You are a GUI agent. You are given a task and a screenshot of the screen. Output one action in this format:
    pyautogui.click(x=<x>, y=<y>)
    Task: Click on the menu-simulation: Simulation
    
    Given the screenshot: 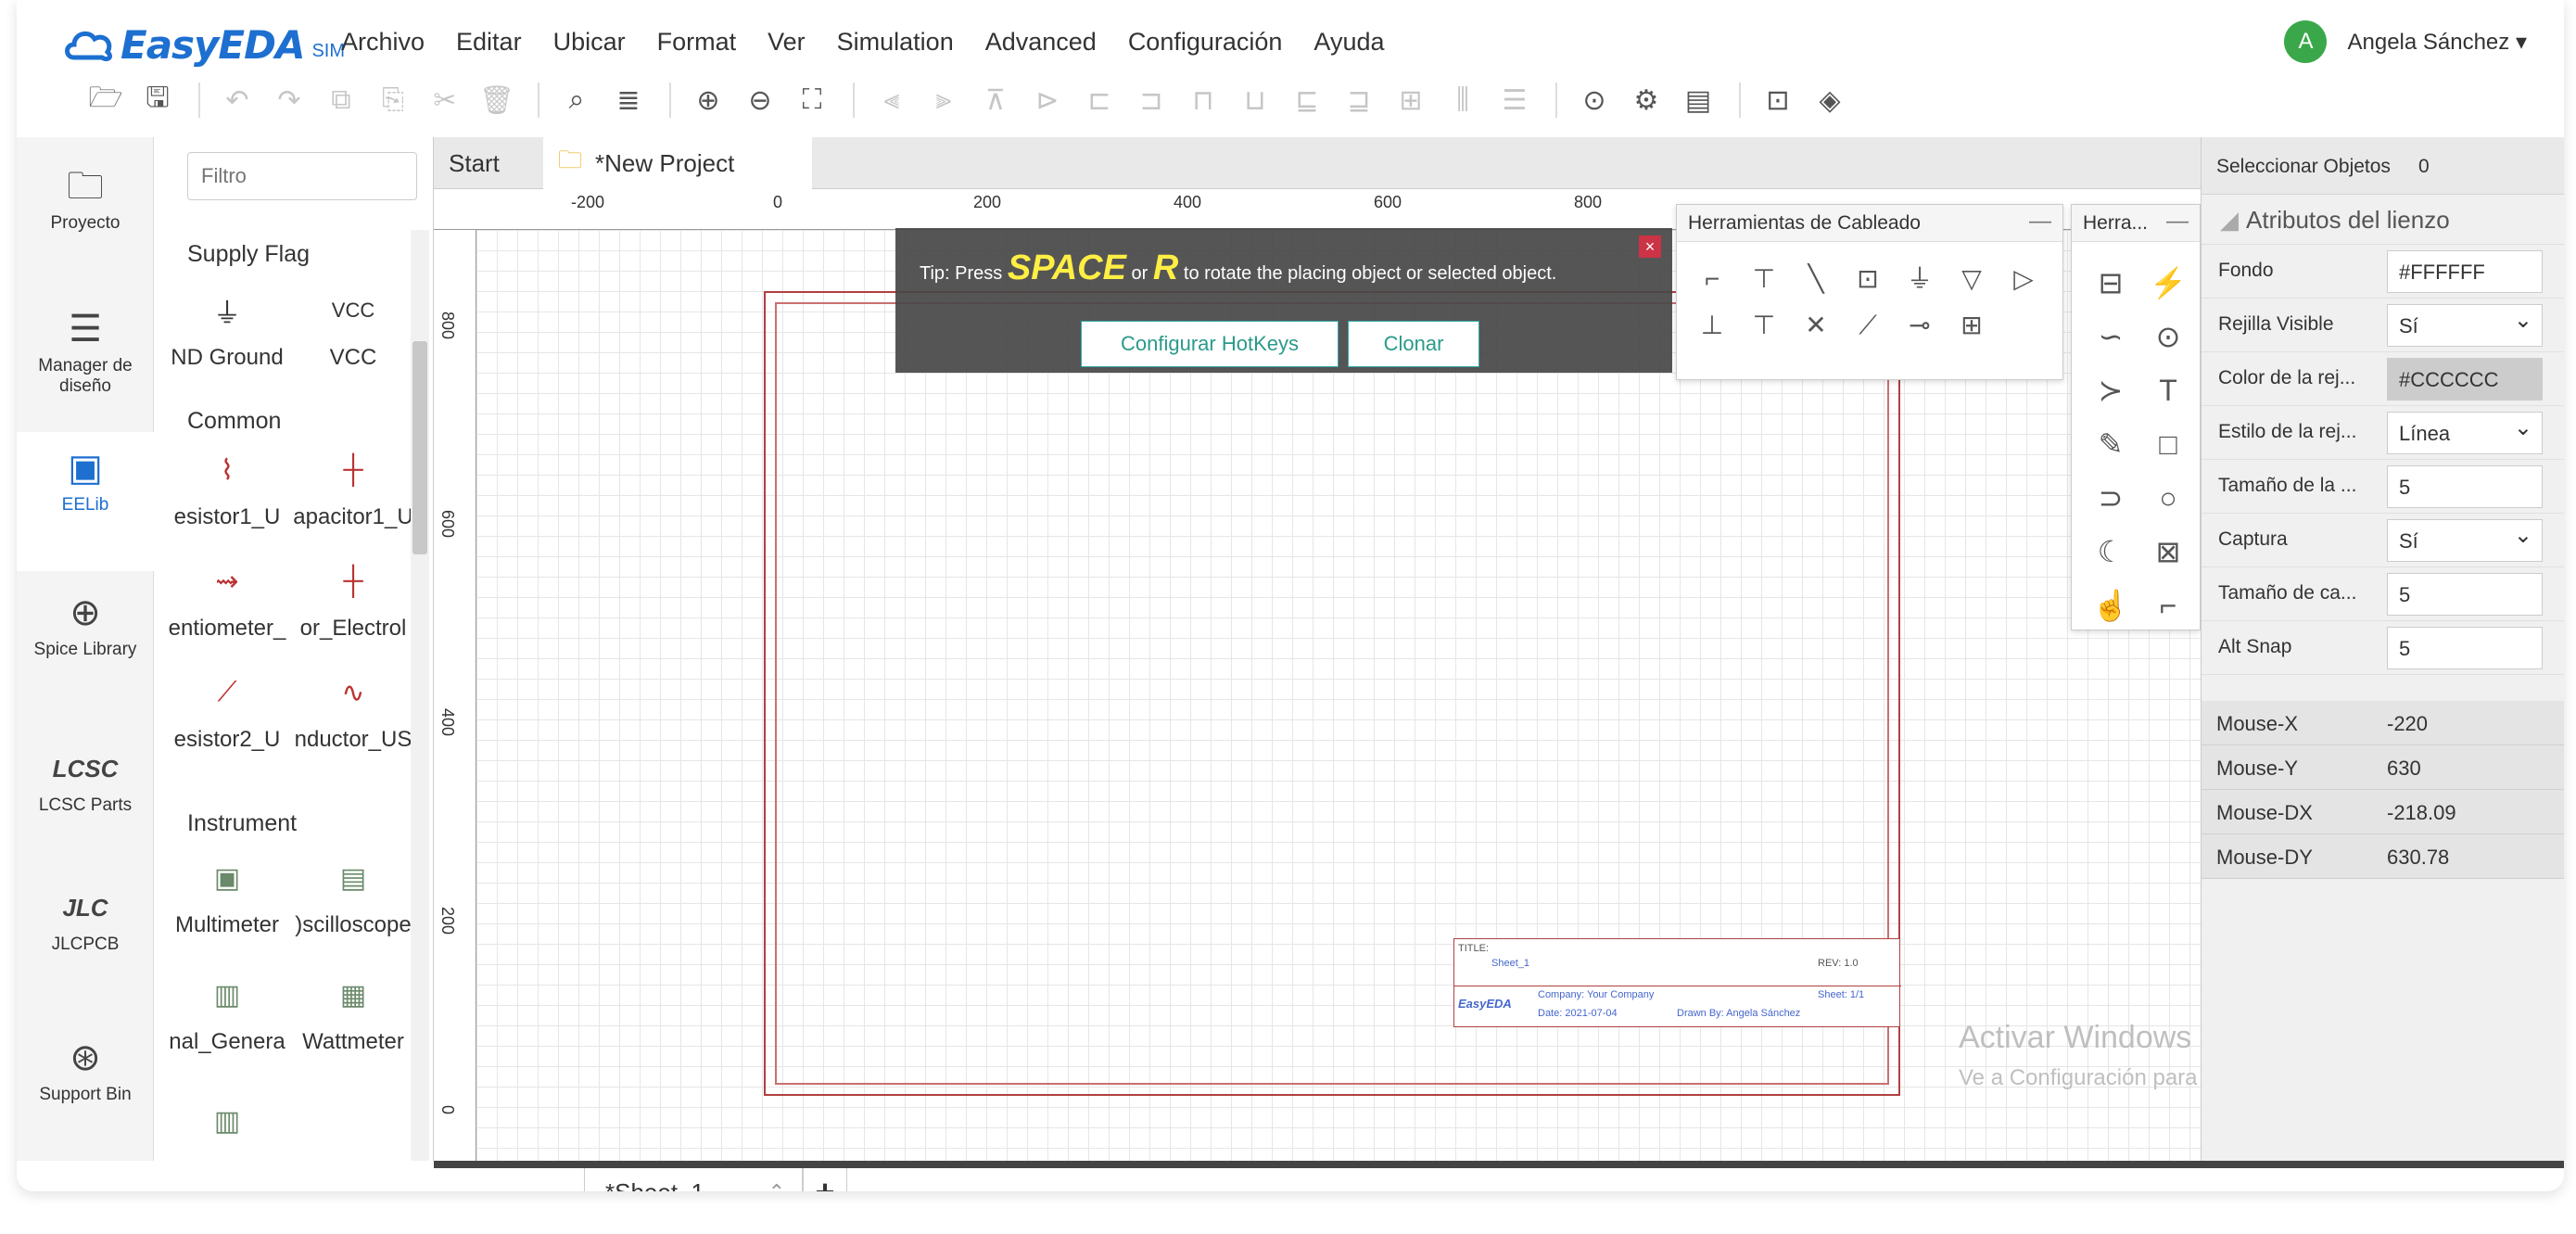 What is the action you would take?
    pyautogui.click(x=895, y=42)
    